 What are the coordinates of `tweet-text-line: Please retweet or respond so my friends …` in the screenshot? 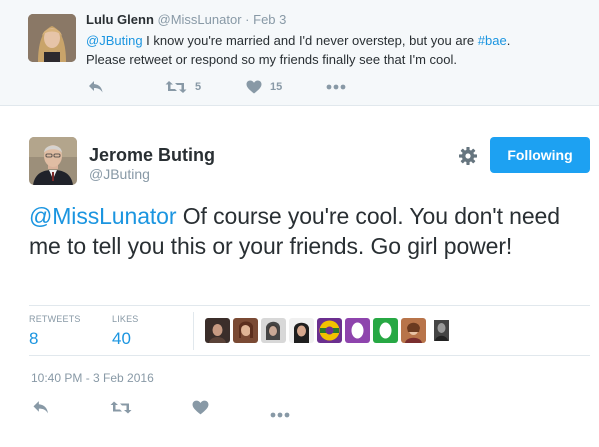 It's located at (271, 59).